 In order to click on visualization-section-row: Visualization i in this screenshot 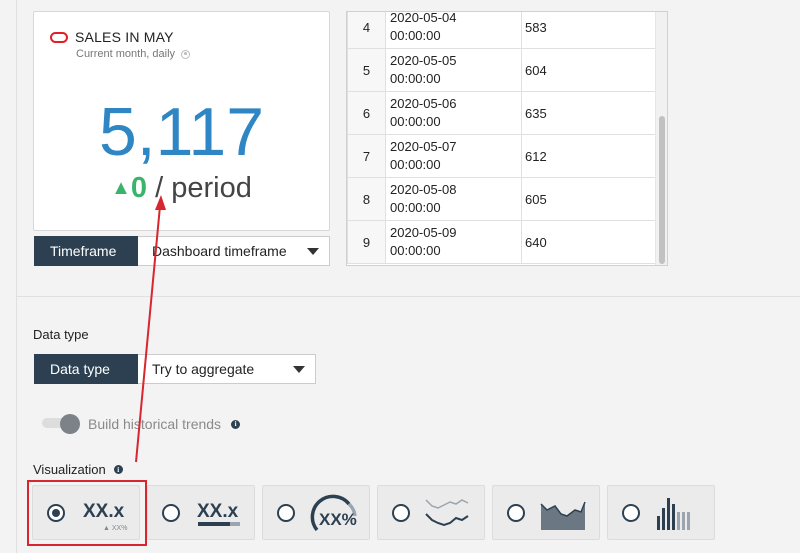, I will do `click(78, 469)`.